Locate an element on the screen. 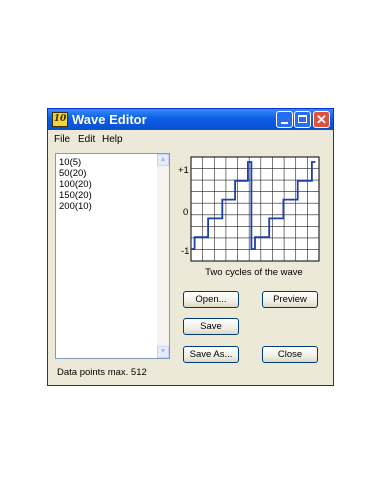 This screenshot has height=492, width=381. list-item: 150(20) is located at coordinates (75, 195).